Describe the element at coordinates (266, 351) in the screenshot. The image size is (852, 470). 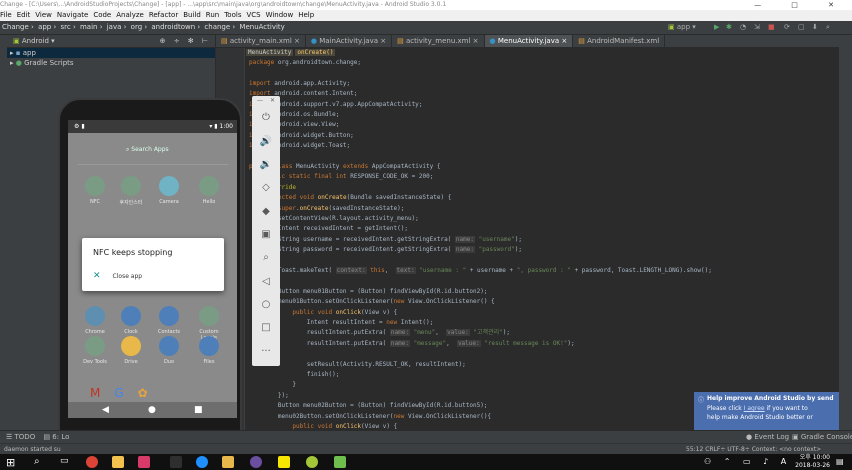
I see `more-icon: ···` at that location.